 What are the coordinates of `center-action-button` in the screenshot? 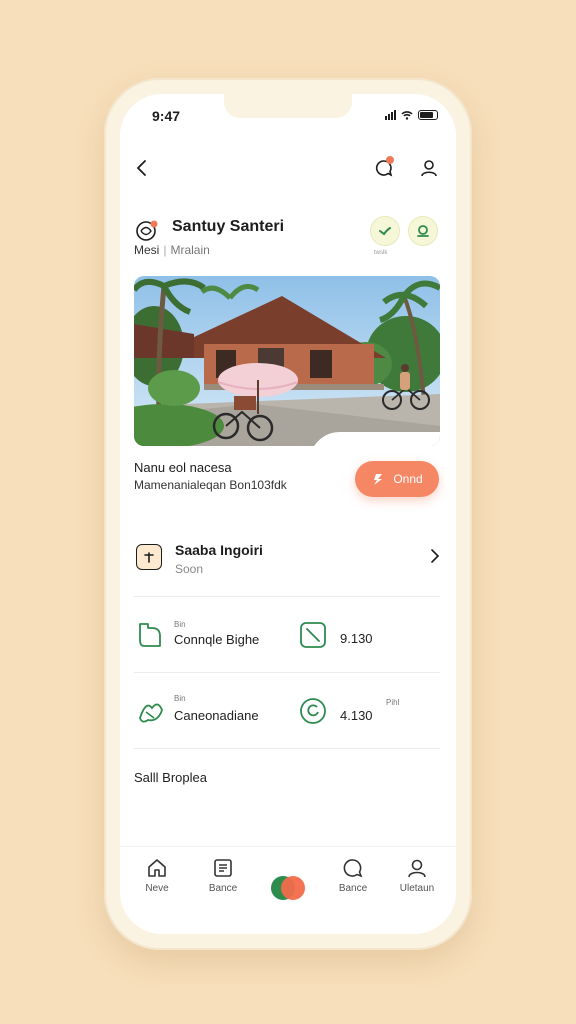 It's located at (288, 888).